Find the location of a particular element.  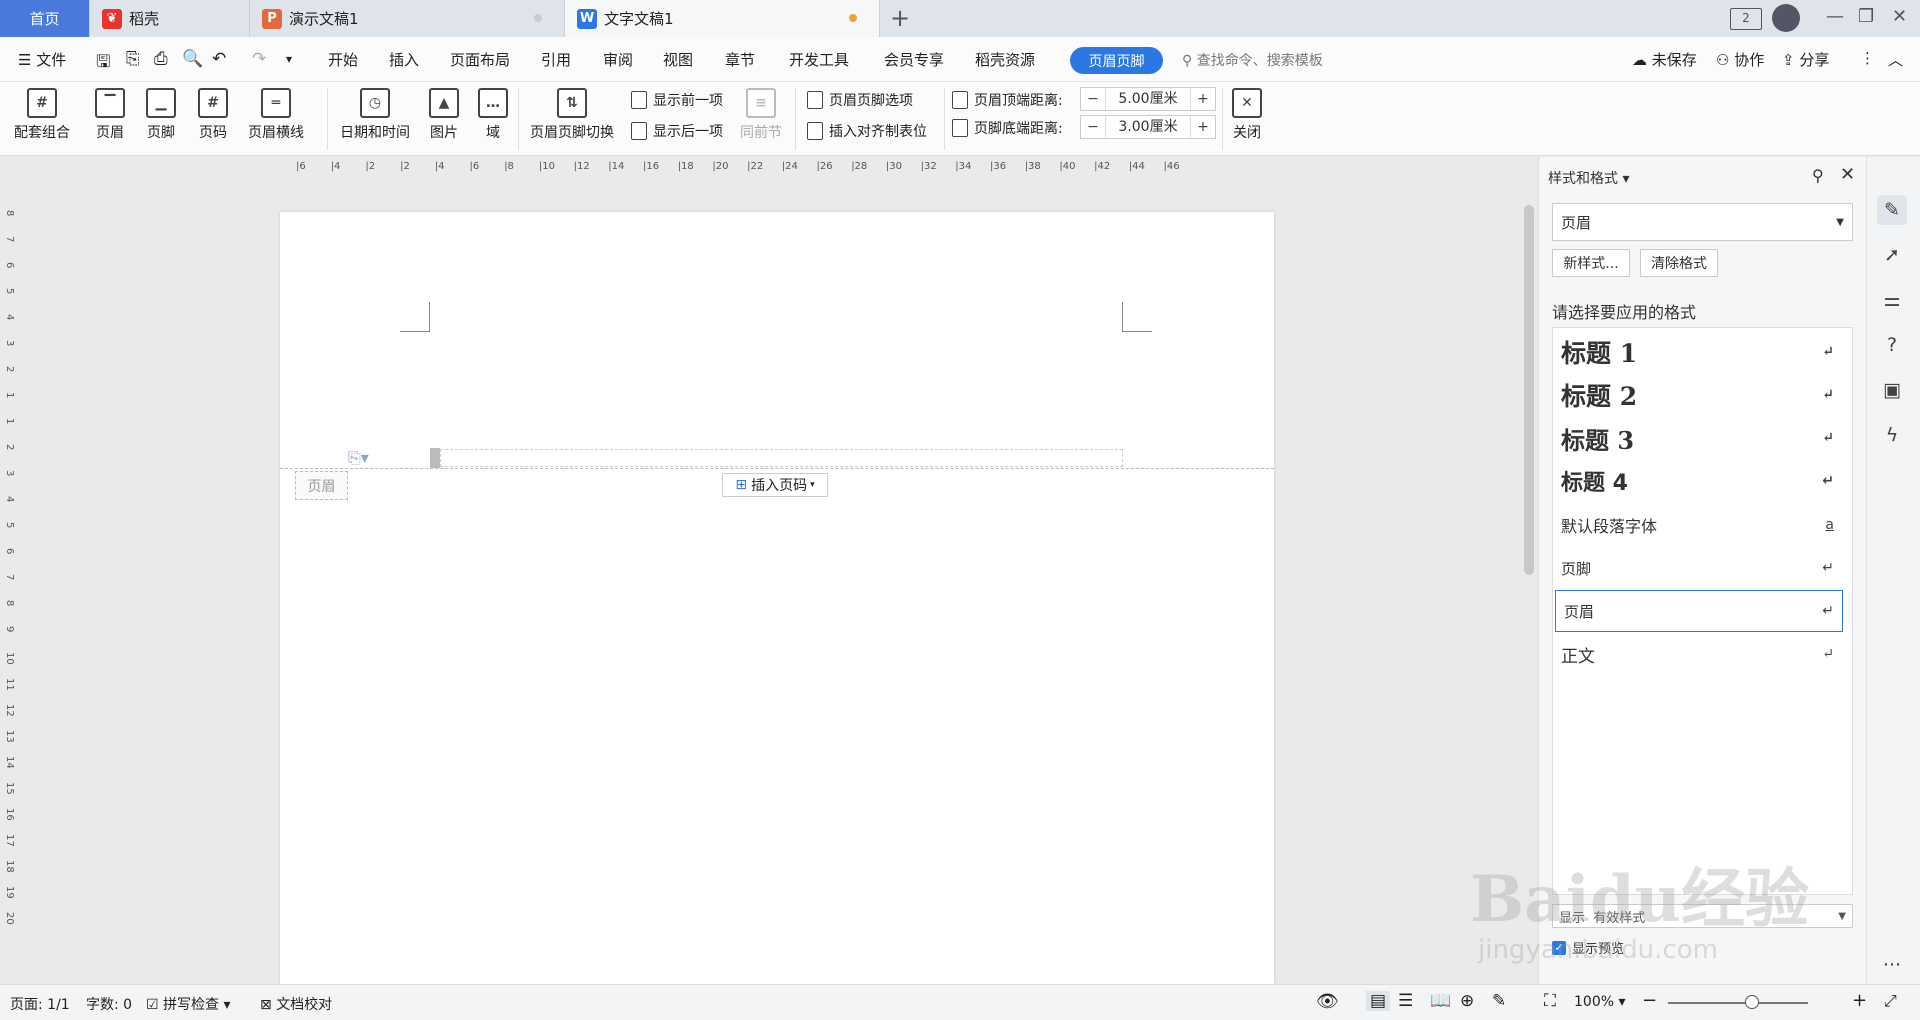

style-item-footer: 页脚 ↵ is located at coordinates (1703, 568).